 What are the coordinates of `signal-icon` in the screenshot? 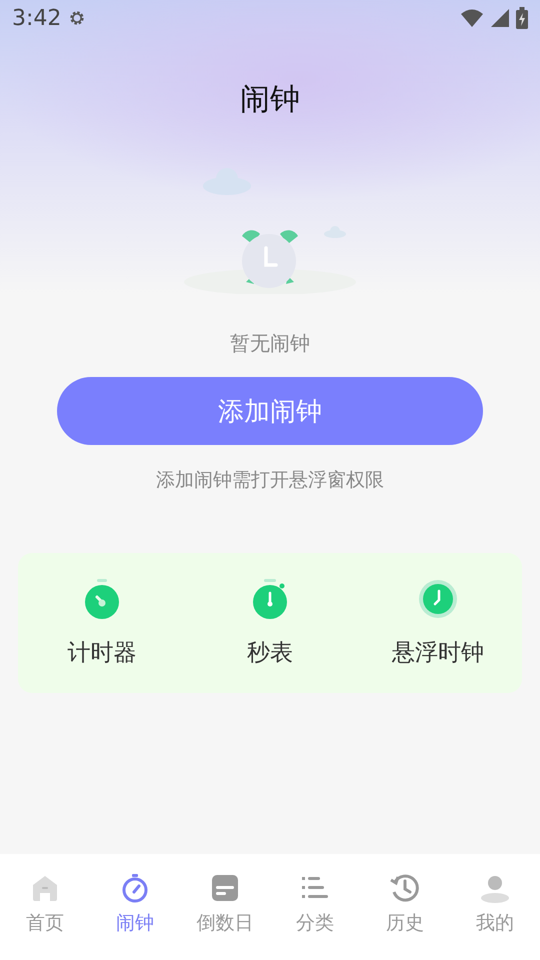 It's located at (500, 18).